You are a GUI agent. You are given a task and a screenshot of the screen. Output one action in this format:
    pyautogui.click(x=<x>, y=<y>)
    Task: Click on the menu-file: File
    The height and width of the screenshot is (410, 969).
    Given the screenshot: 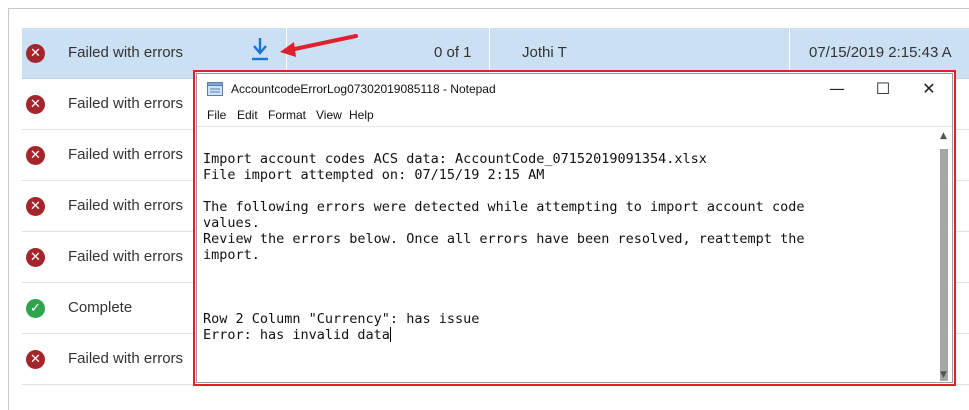 What is the action you would take?
    pyautogui.click(x=216, y=115)
    